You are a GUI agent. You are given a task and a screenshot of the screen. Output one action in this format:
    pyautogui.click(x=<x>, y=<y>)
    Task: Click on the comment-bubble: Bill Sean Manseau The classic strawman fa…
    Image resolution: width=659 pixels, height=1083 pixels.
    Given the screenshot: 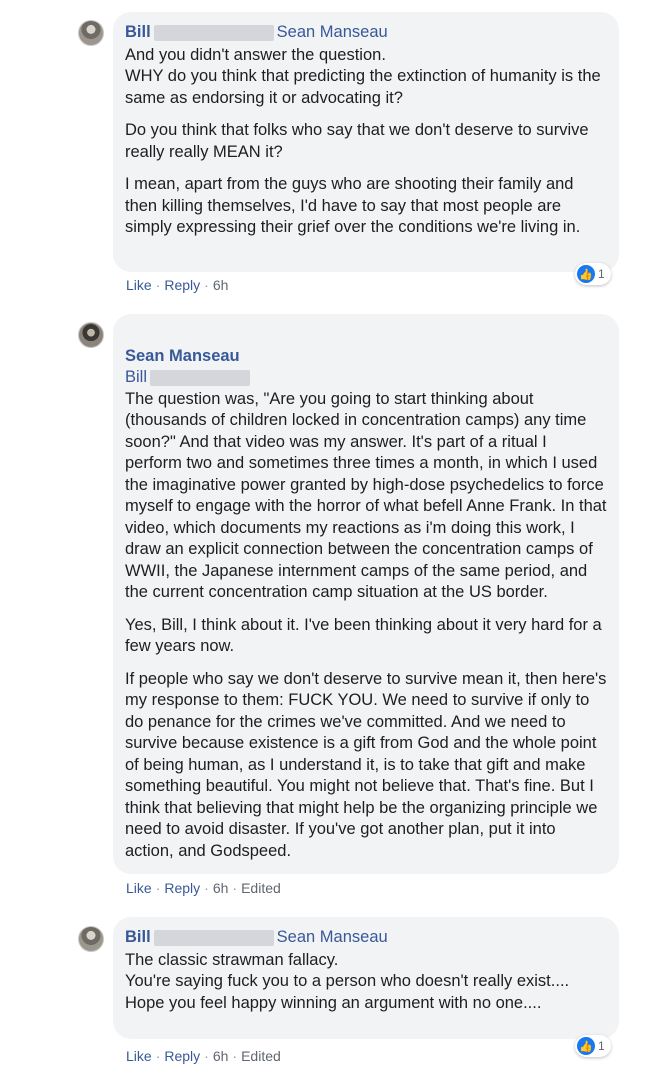 What is the action you would take?
    pyautogui.click(x=366, y=978)
    